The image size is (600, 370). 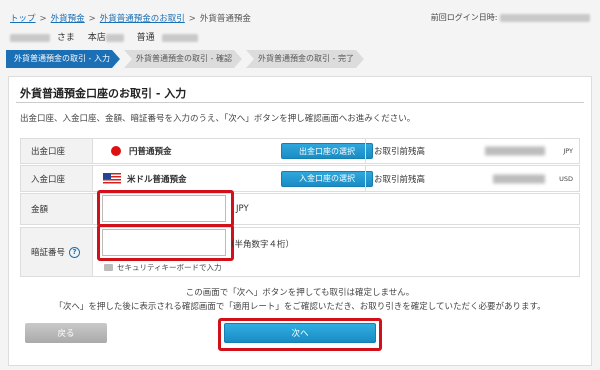 I want to click on withdraw-balance: お取引前残高 JPY, so click(x=472, y=151).